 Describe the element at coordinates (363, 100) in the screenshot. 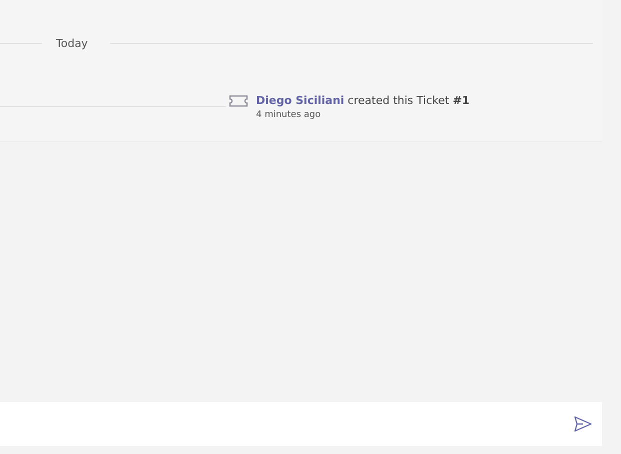

I see `activity-text: Diego Siciliani created this Ticket #1` at that location.